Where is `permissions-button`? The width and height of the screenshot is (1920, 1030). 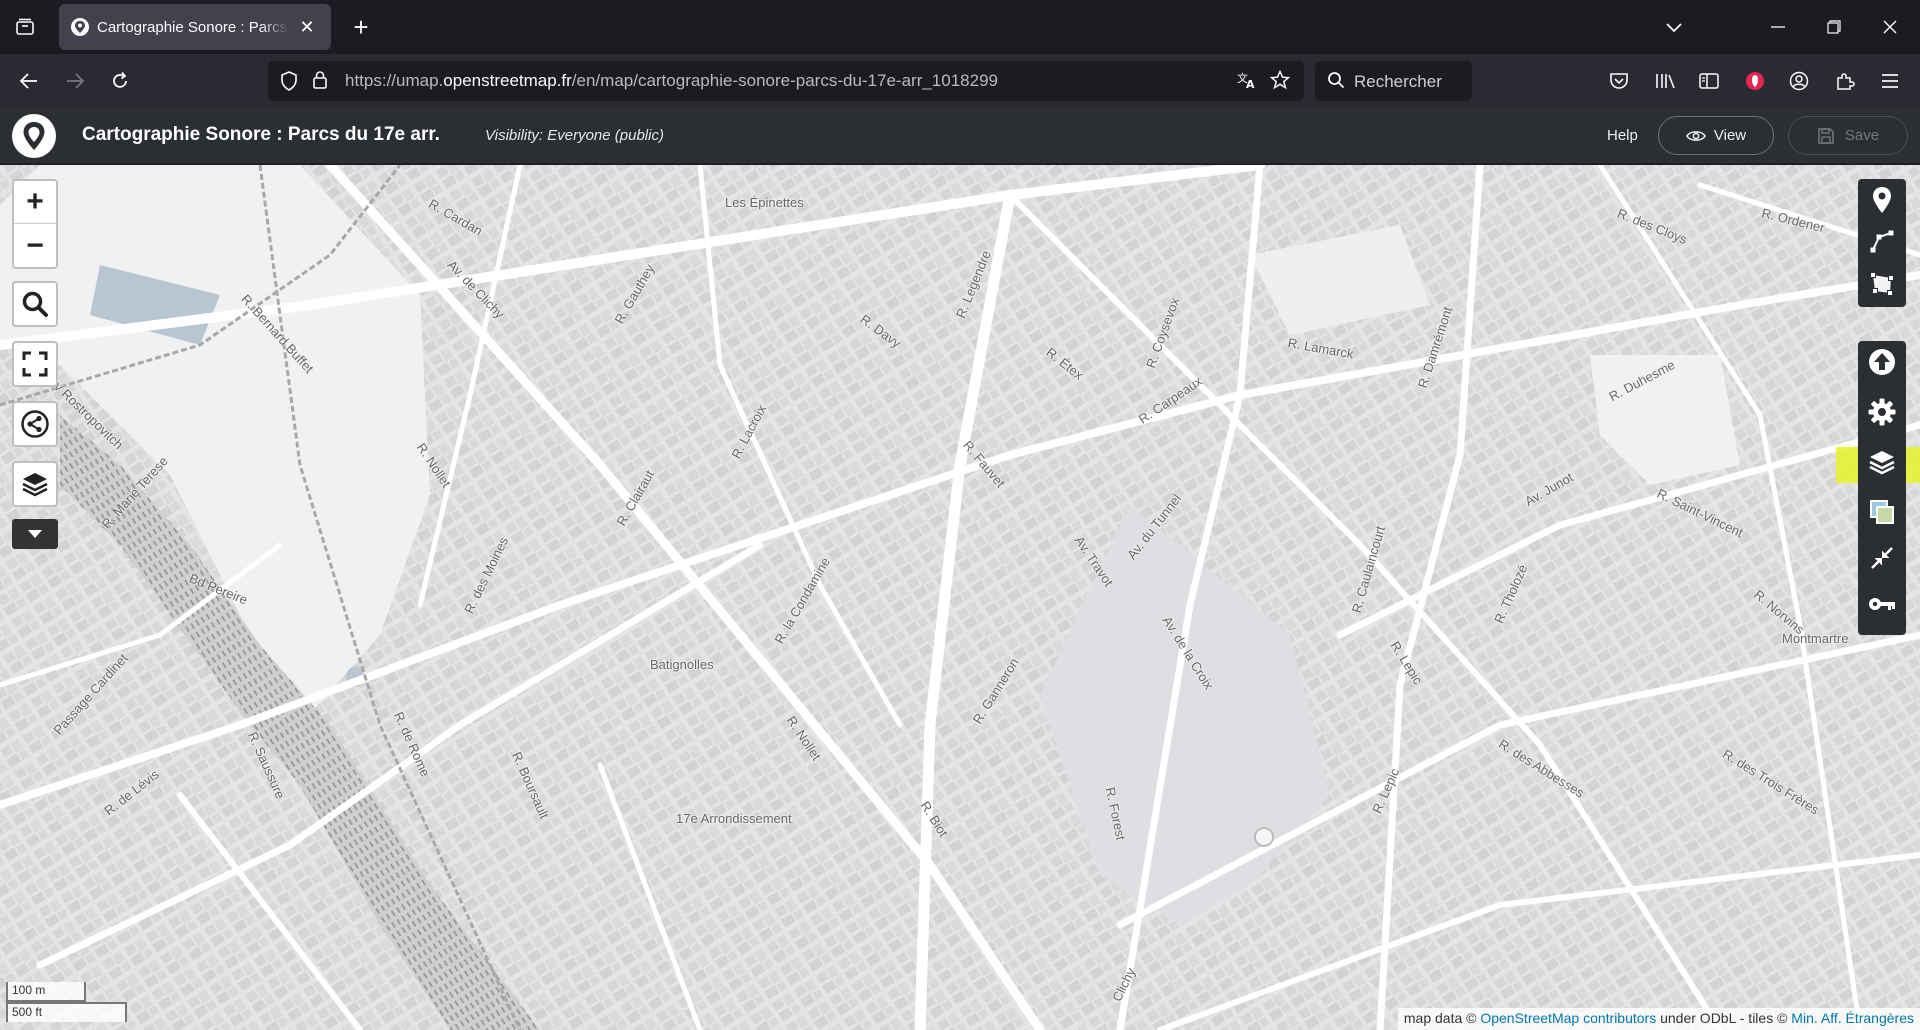 permissions-button is located at coordinates (1882, 604).